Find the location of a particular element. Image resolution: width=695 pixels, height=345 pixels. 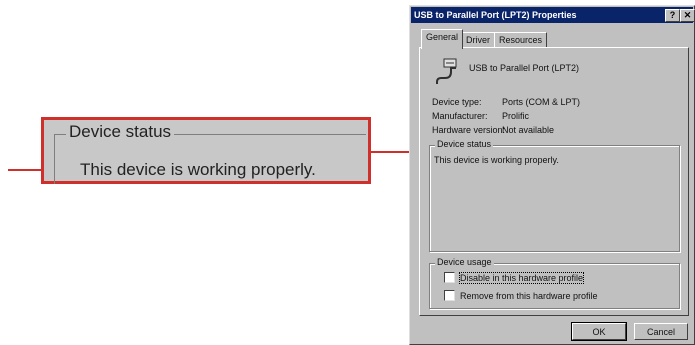

zoomed-device-status-text: This device is working properly. is located at coordinates (198, 169).